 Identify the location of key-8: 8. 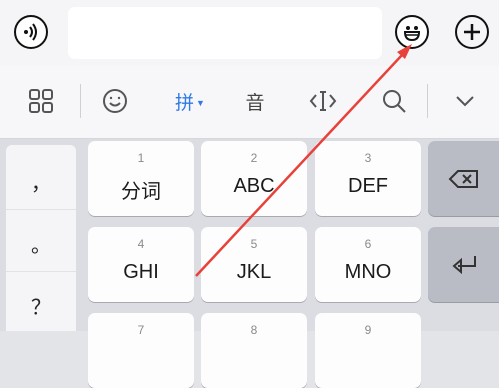
(254, 350).